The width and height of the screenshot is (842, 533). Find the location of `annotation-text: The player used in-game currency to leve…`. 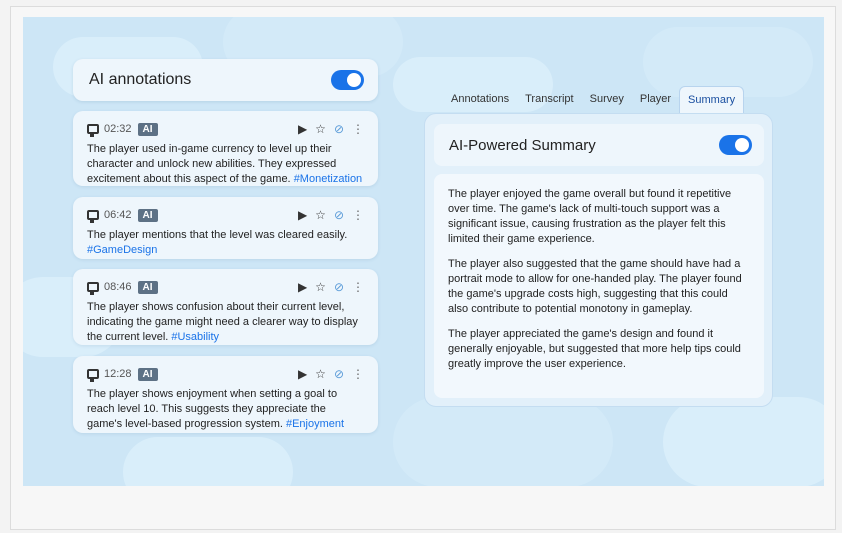

annotation-text: The player used in-game currency to leve… is located at coordinates (225, 164).